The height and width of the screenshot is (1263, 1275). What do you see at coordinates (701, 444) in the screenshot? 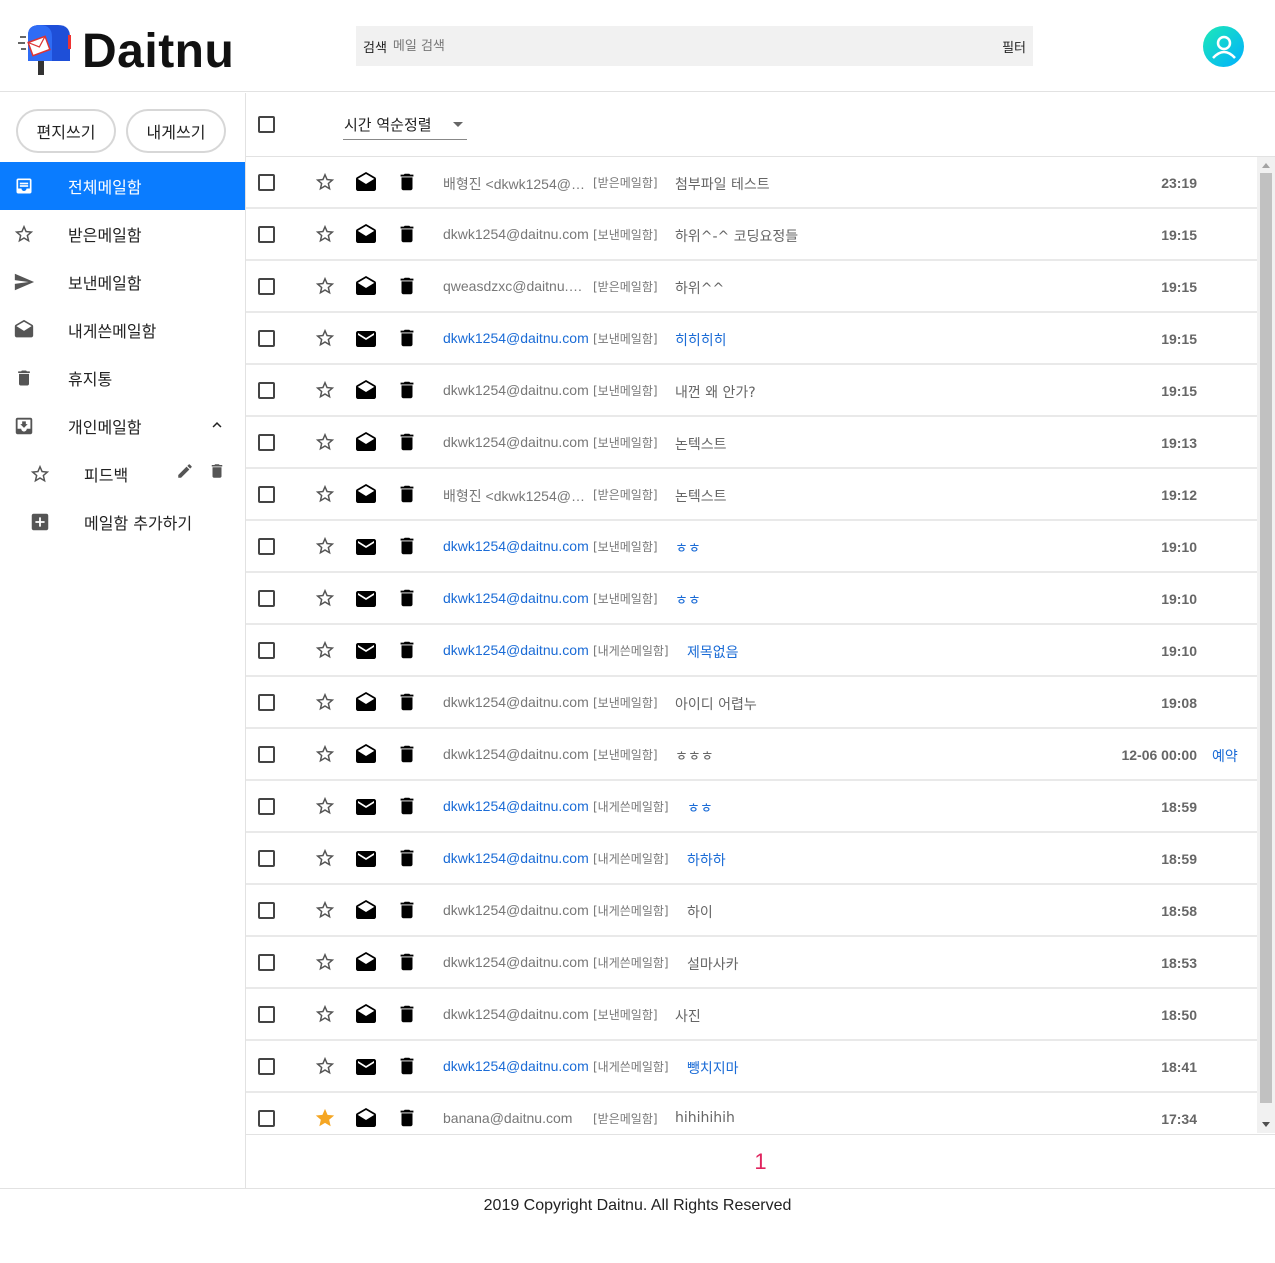
I see `mail-subject: 논텍스트` at bounding box center [701, 444].